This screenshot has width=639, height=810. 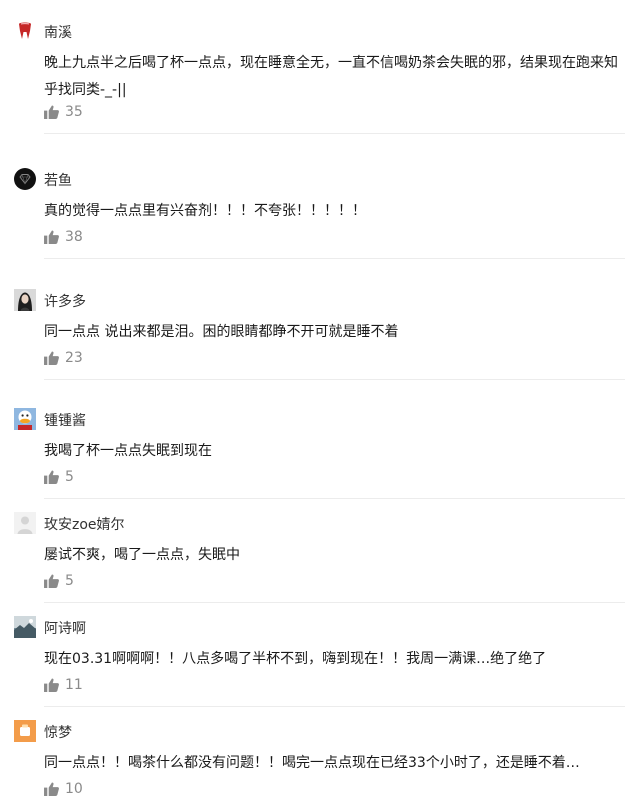 What do you see at coordinates (74, 789) in the screenshot?
I see `like-count: 10` at bounding box center [74, 789].